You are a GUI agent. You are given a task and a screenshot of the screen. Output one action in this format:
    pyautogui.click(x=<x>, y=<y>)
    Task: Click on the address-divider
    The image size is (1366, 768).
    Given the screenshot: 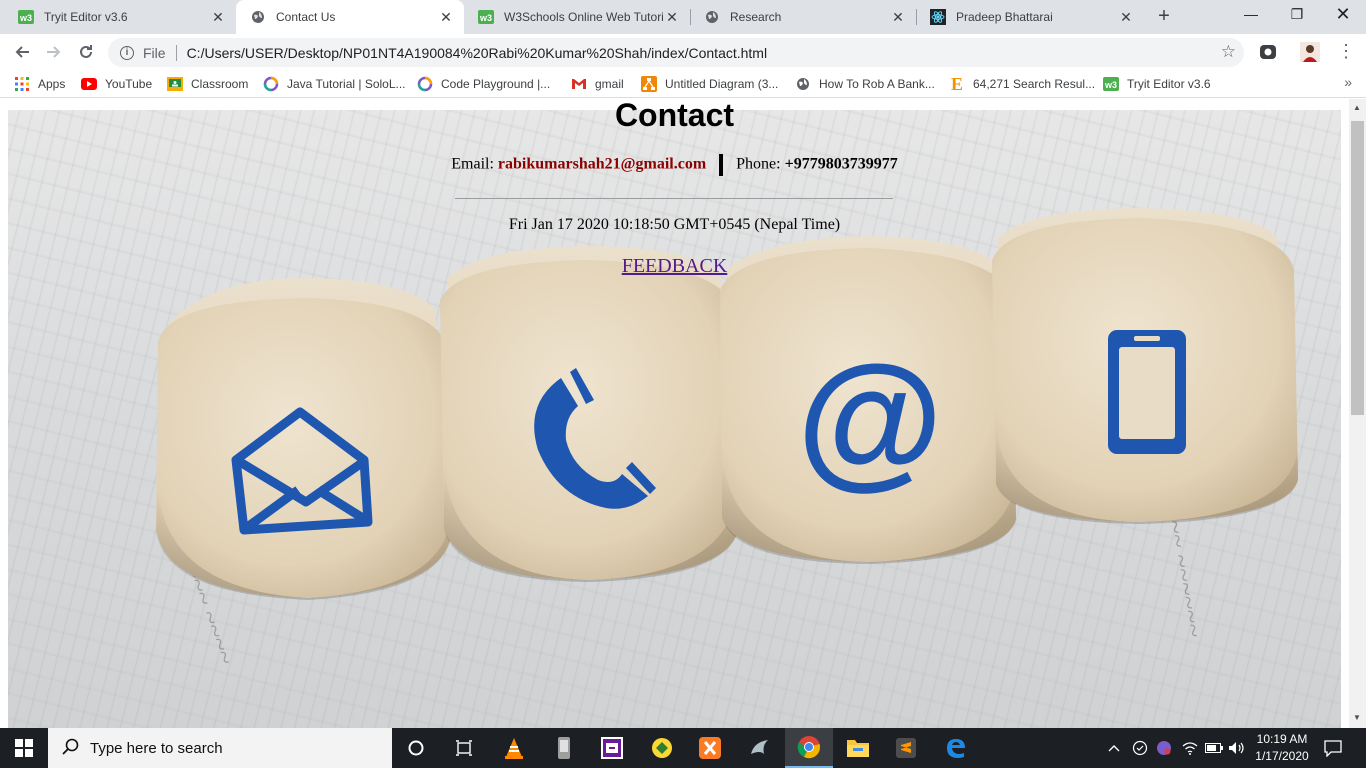 What is the action you would take?
    pyautogui.click(x=176, y=52)
    